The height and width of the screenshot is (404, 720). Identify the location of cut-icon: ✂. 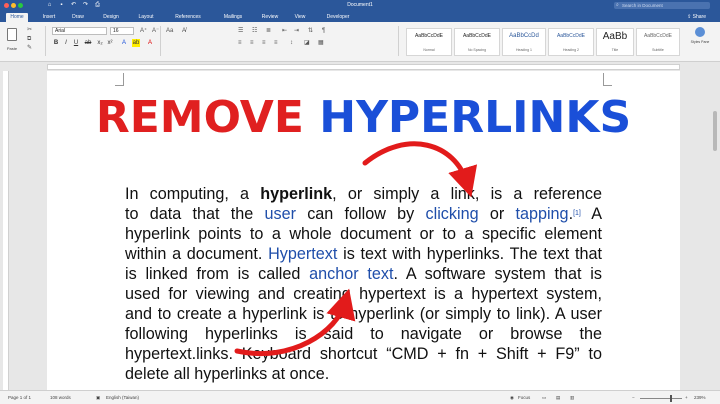
(29, 30).